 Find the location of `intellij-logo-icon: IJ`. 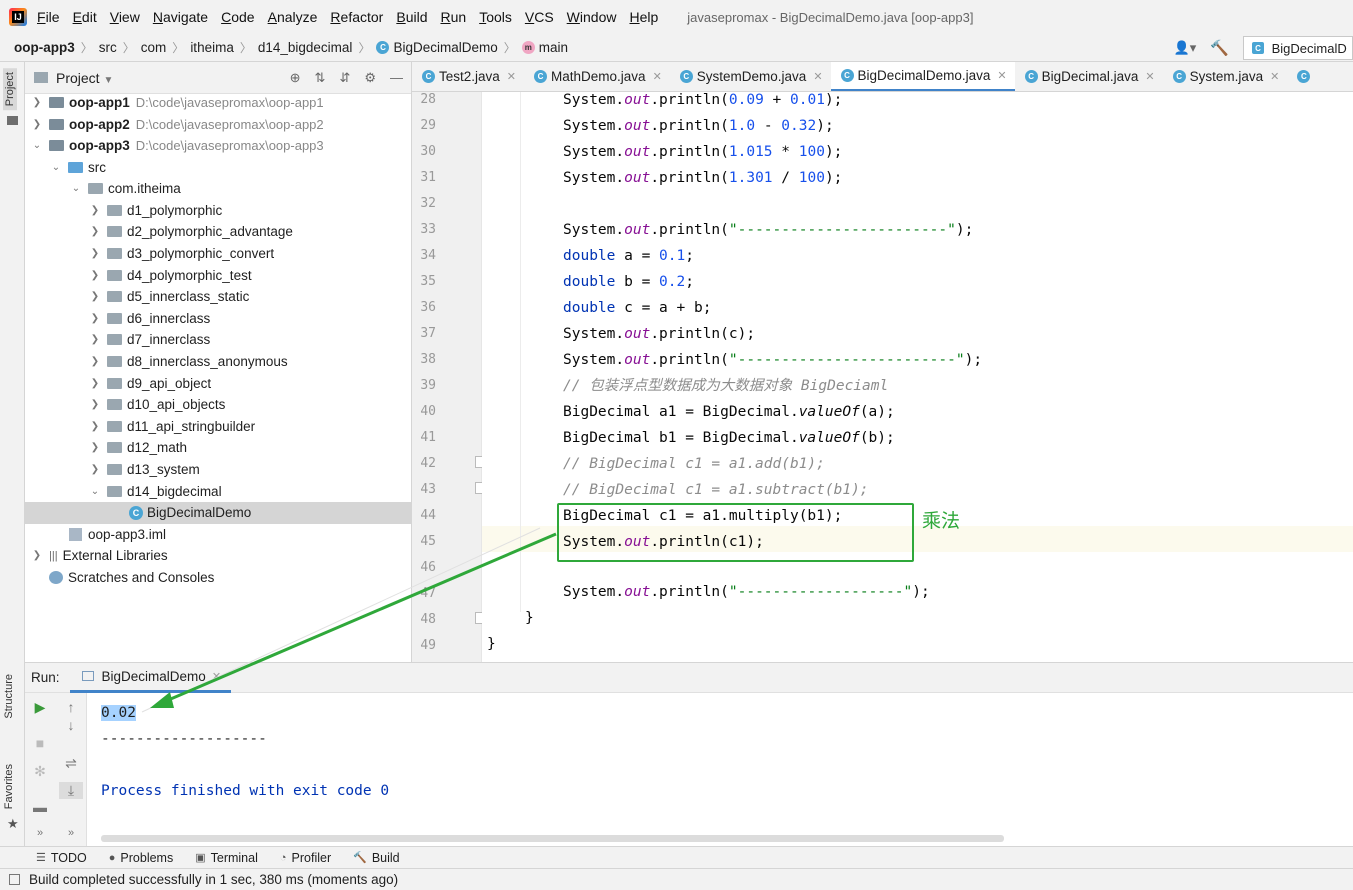

intellij-logo-icon: IJ is located at coordinates (18, 17).